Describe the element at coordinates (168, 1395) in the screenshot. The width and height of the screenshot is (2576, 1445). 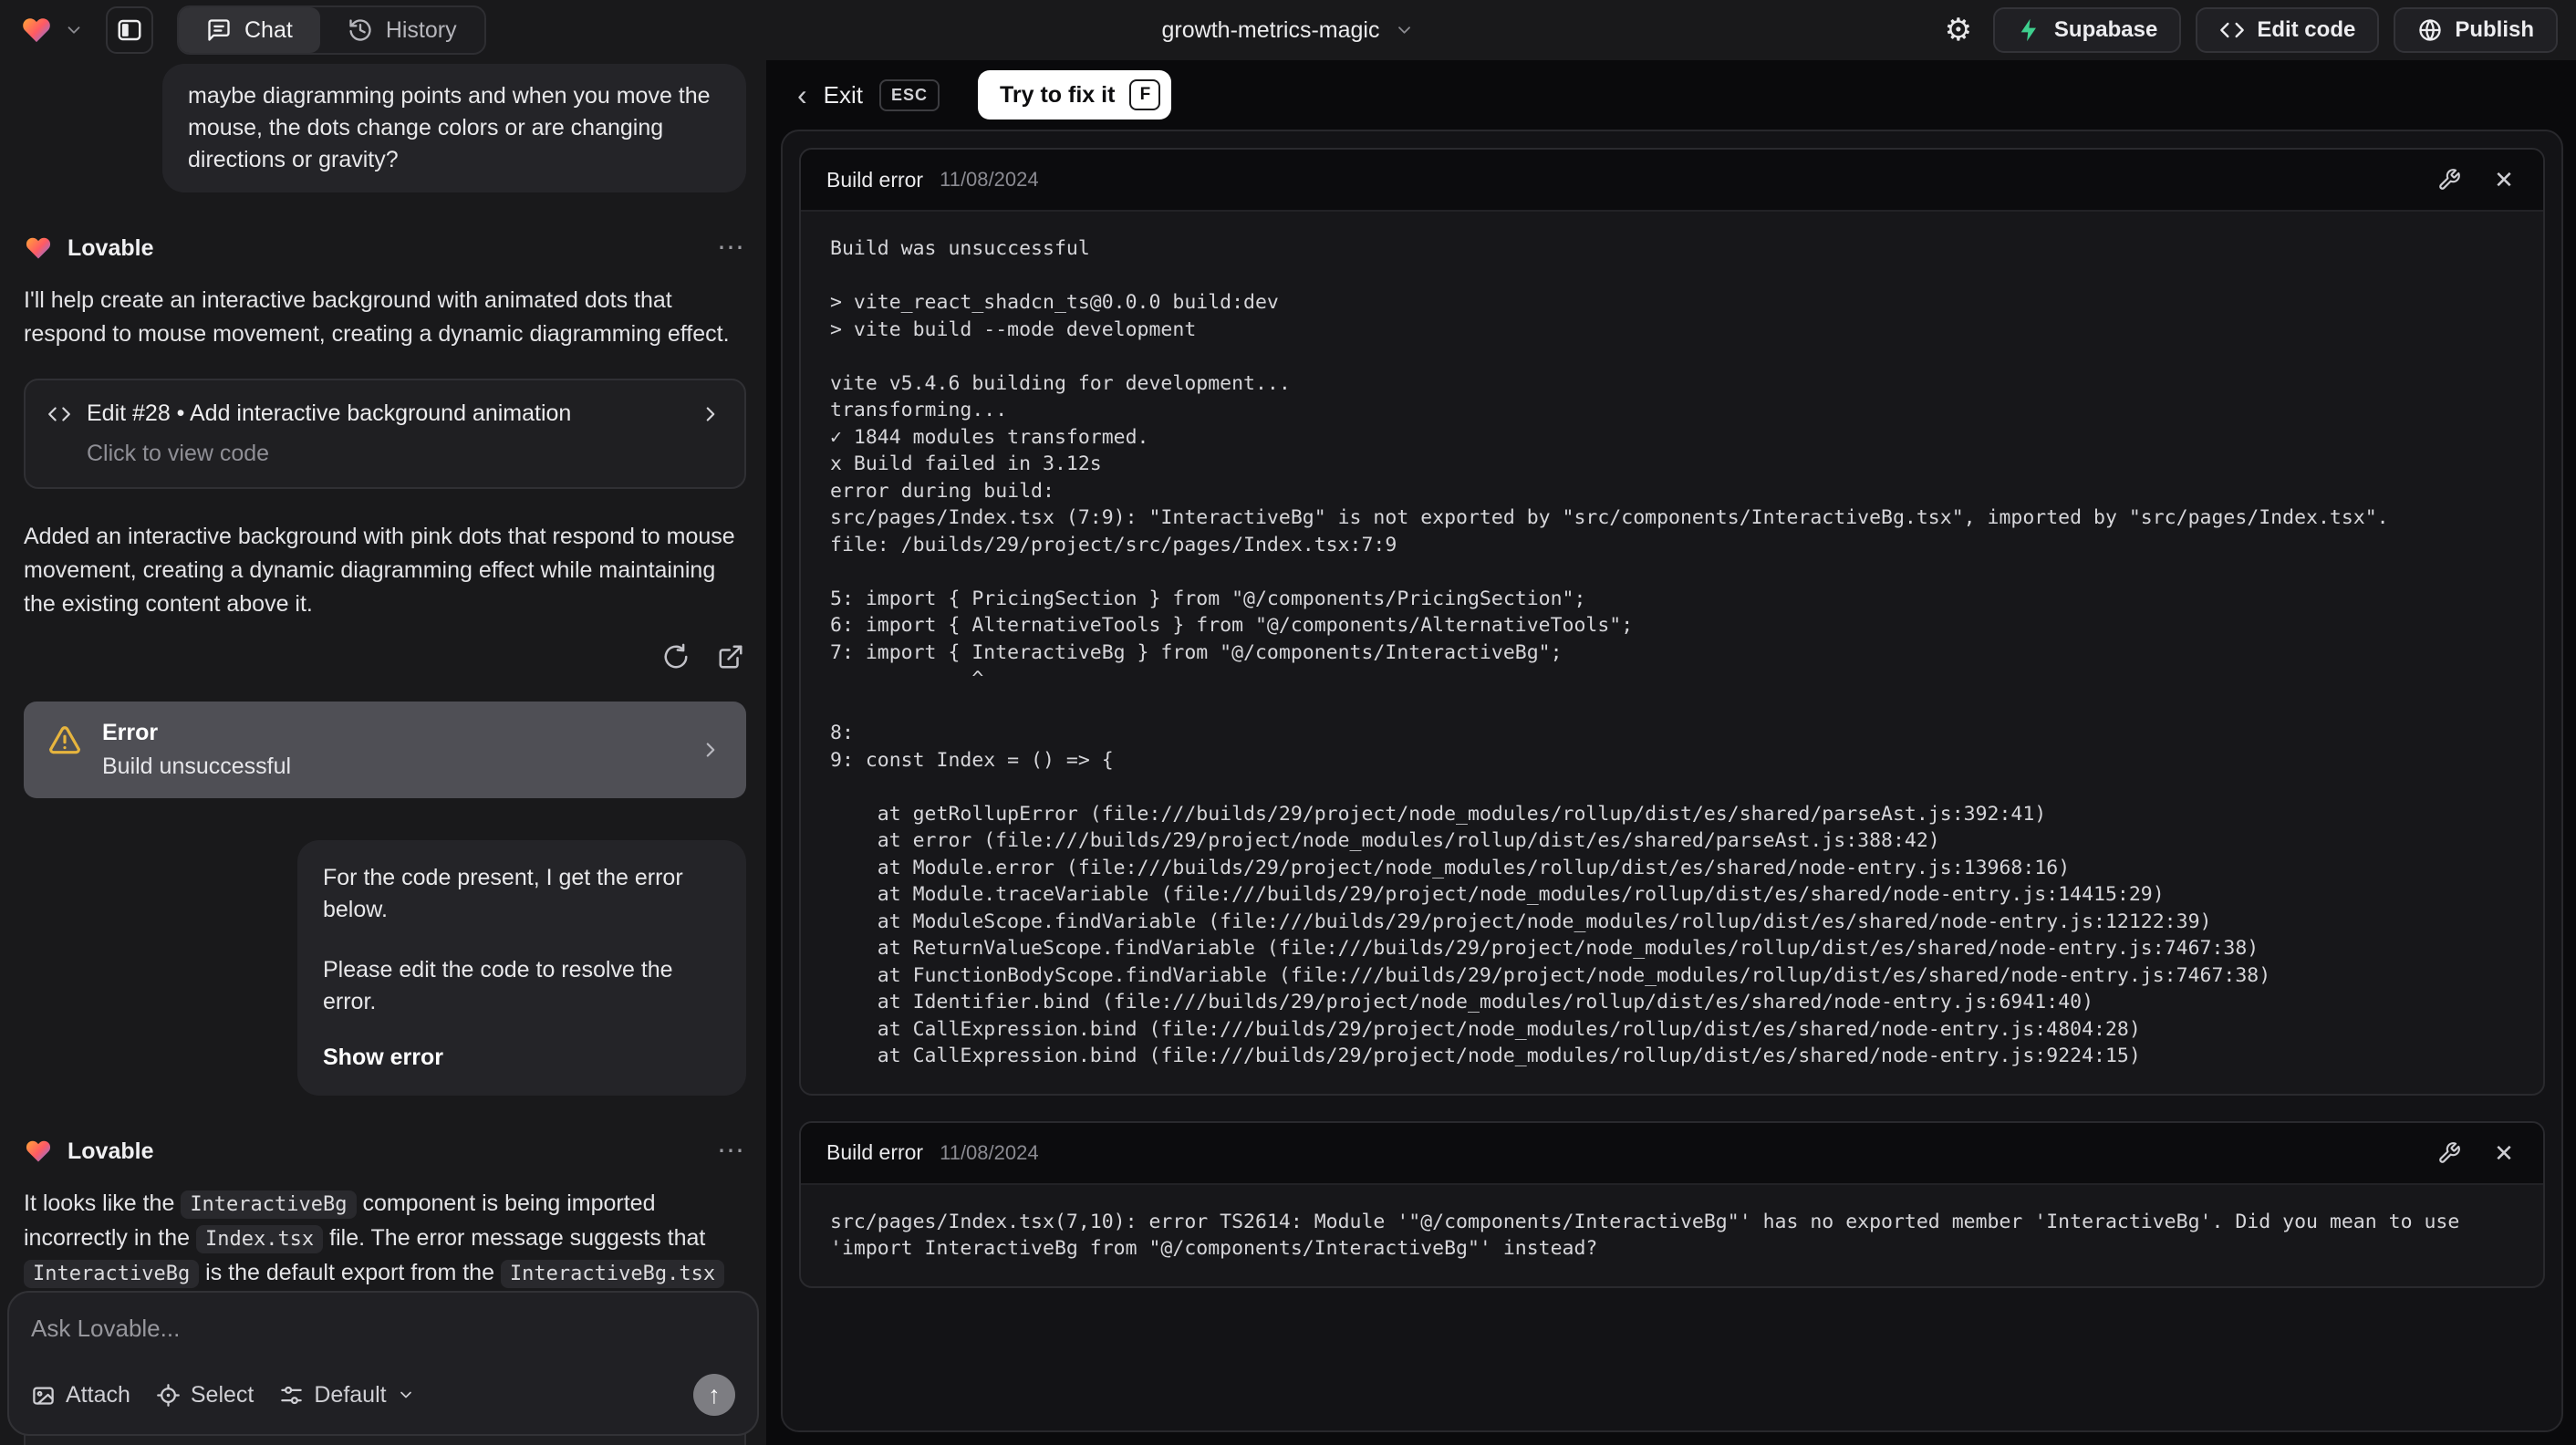
I see `select-target-icon` at that location.